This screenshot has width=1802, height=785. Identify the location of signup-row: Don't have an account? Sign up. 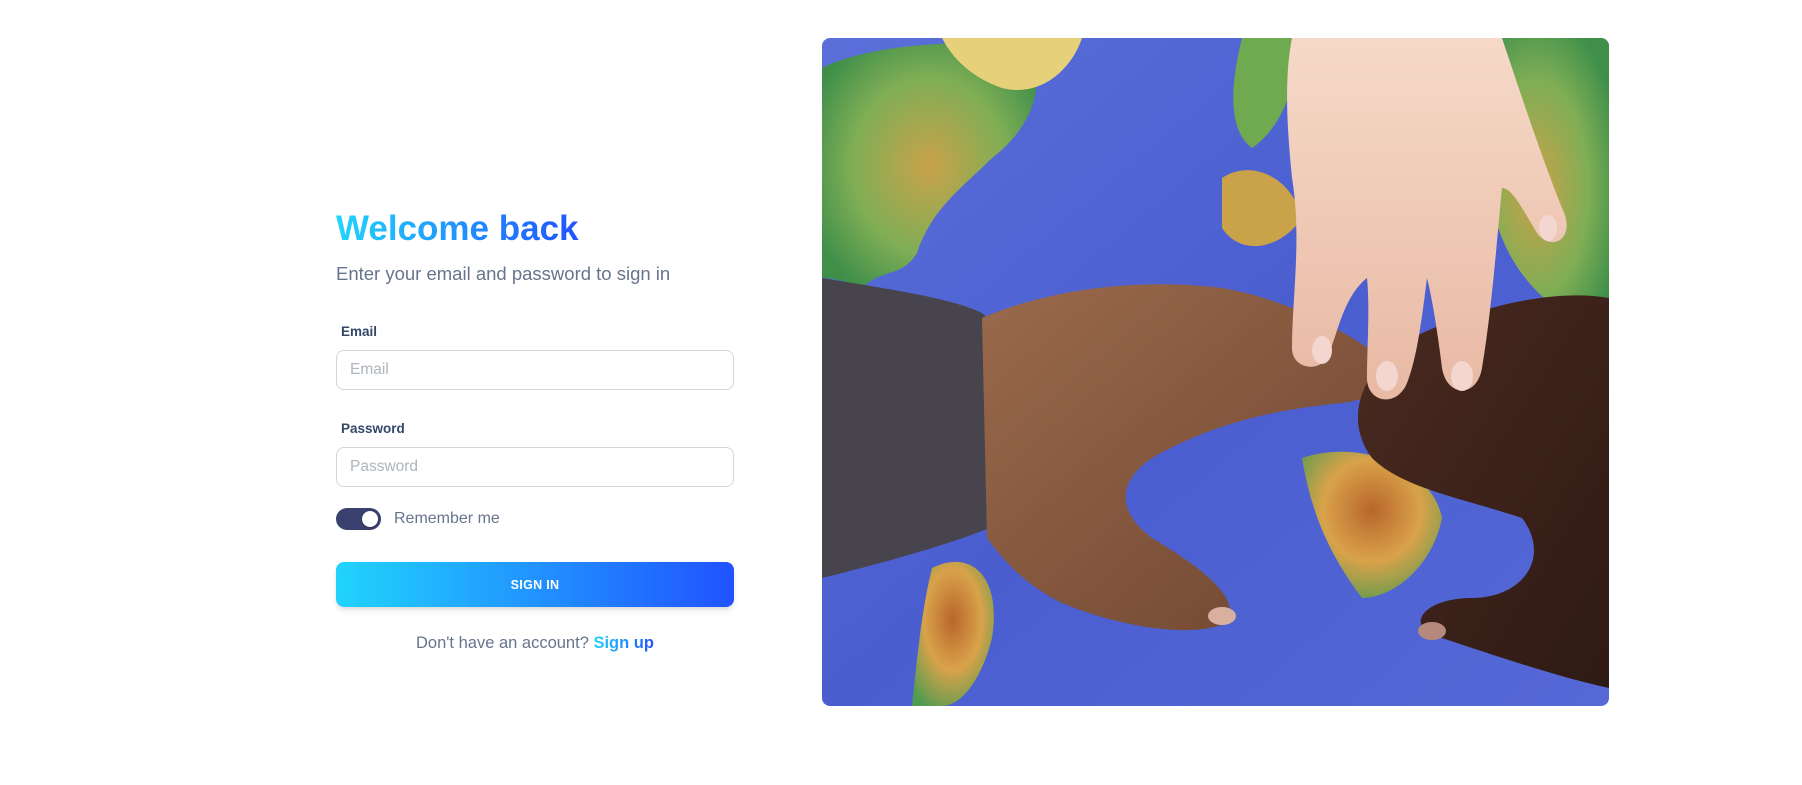
(535, 643).